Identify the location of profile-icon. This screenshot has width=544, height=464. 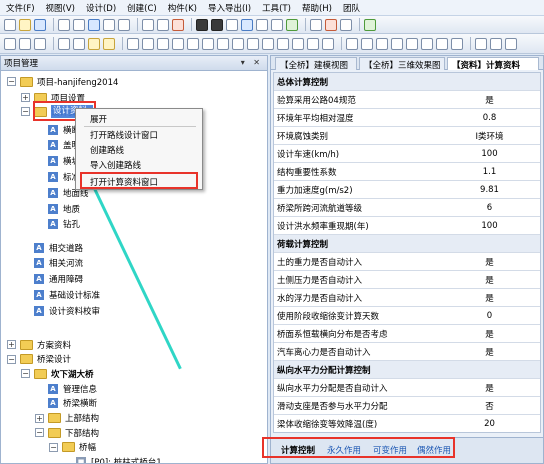
(163, 43).